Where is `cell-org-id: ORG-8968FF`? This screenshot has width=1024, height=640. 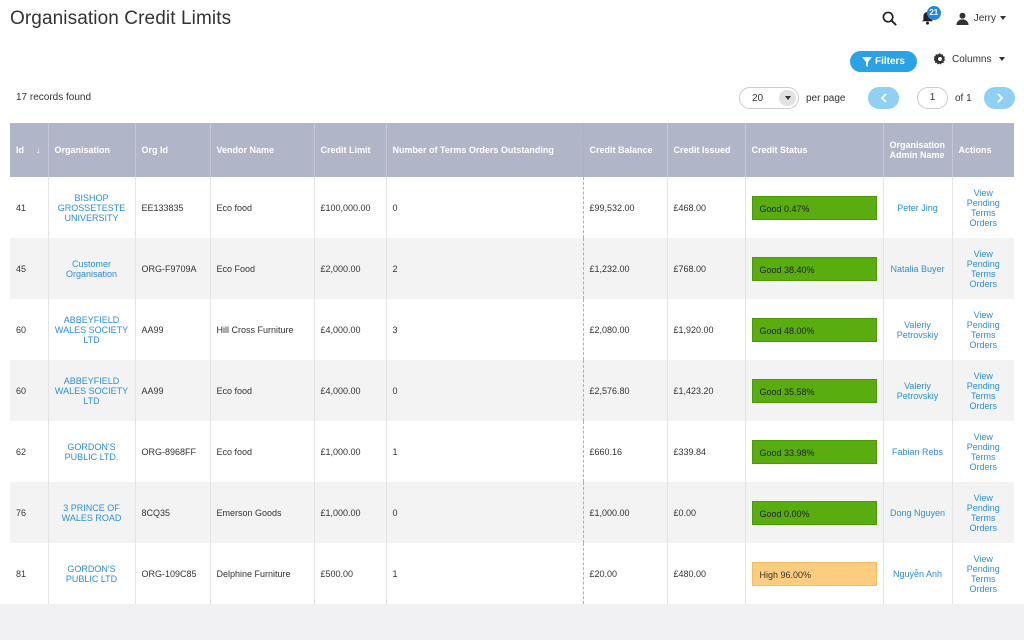 cell-org-id: ORG-8968FF is located at coordinates (173, 451).